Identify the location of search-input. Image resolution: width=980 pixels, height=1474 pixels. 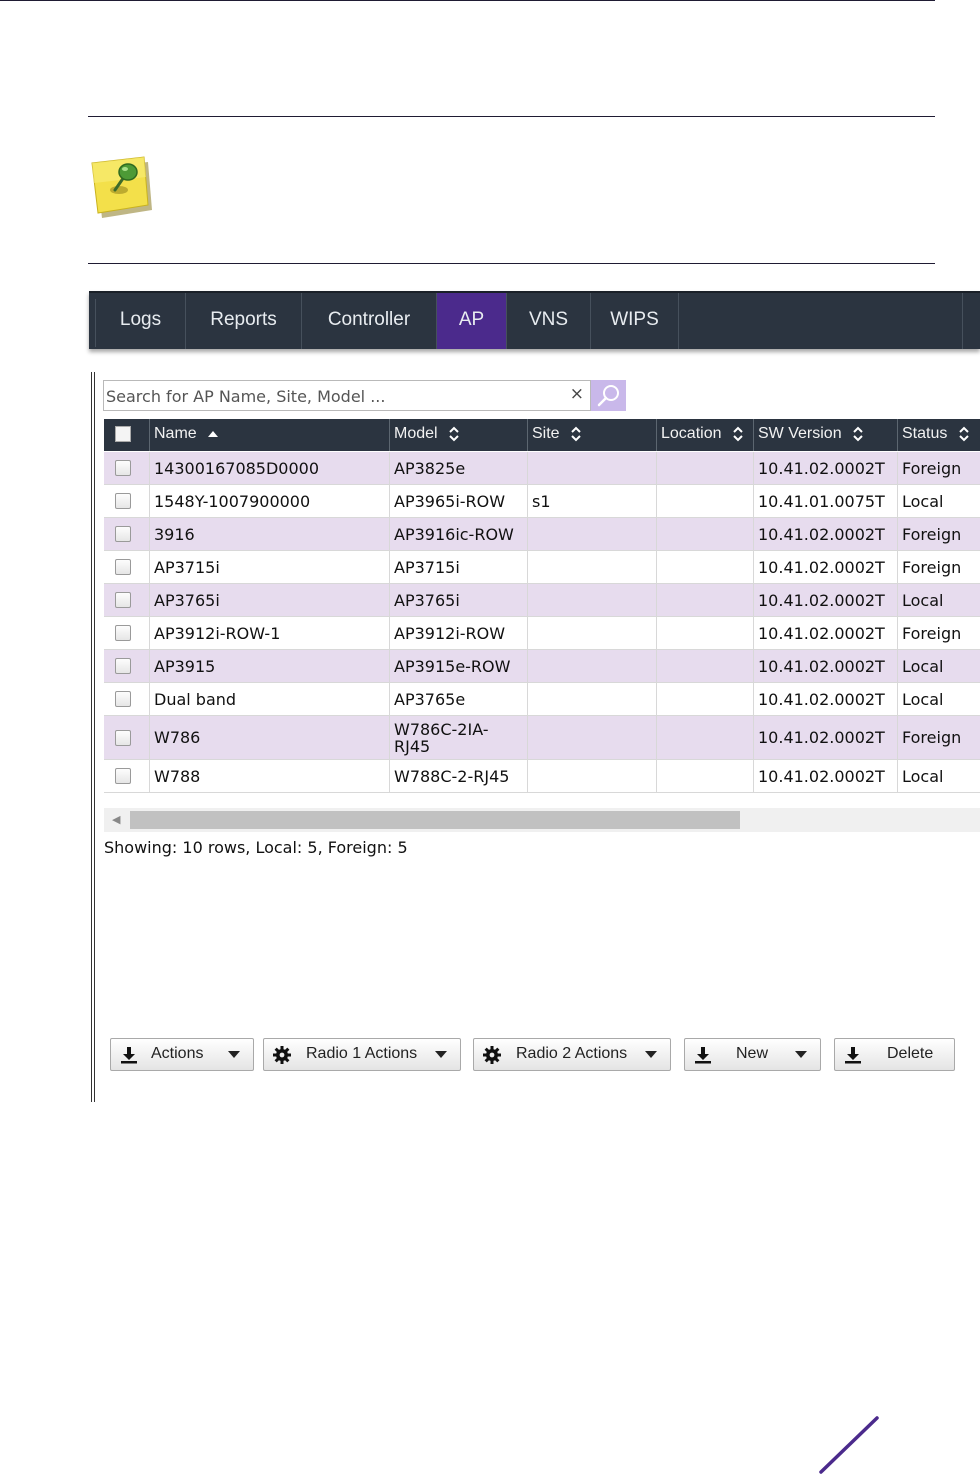
(333, 396).